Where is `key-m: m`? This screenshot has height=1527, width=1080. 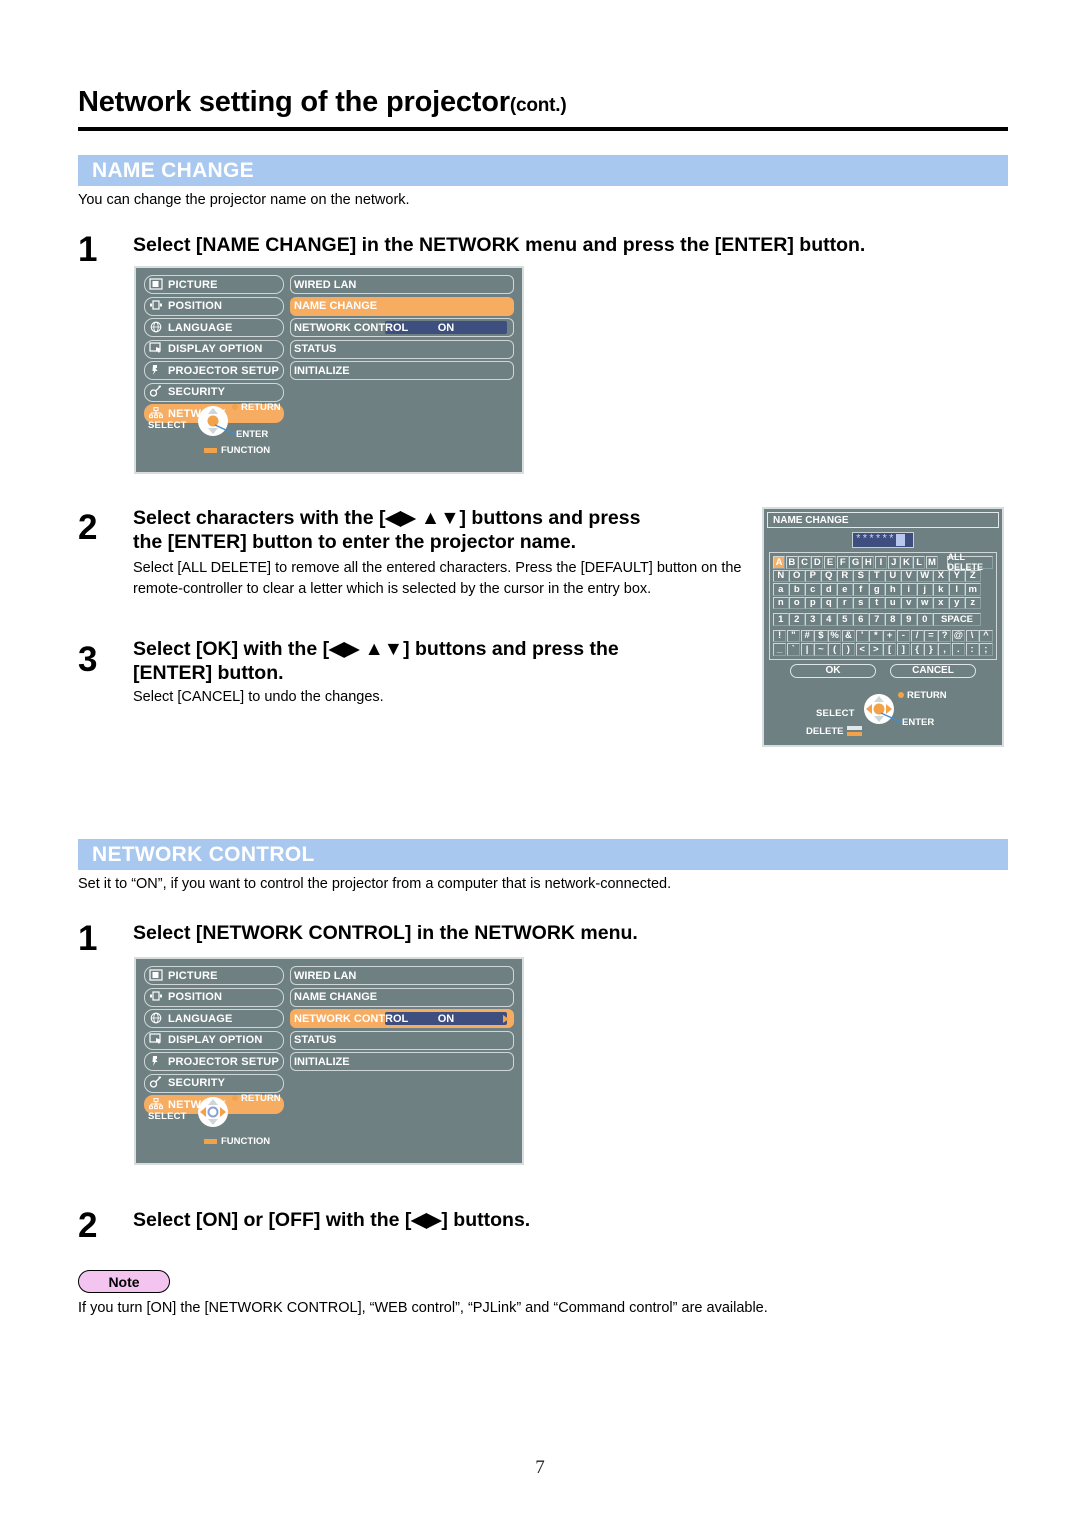 key-m: m is located at coordinates (973, 589).